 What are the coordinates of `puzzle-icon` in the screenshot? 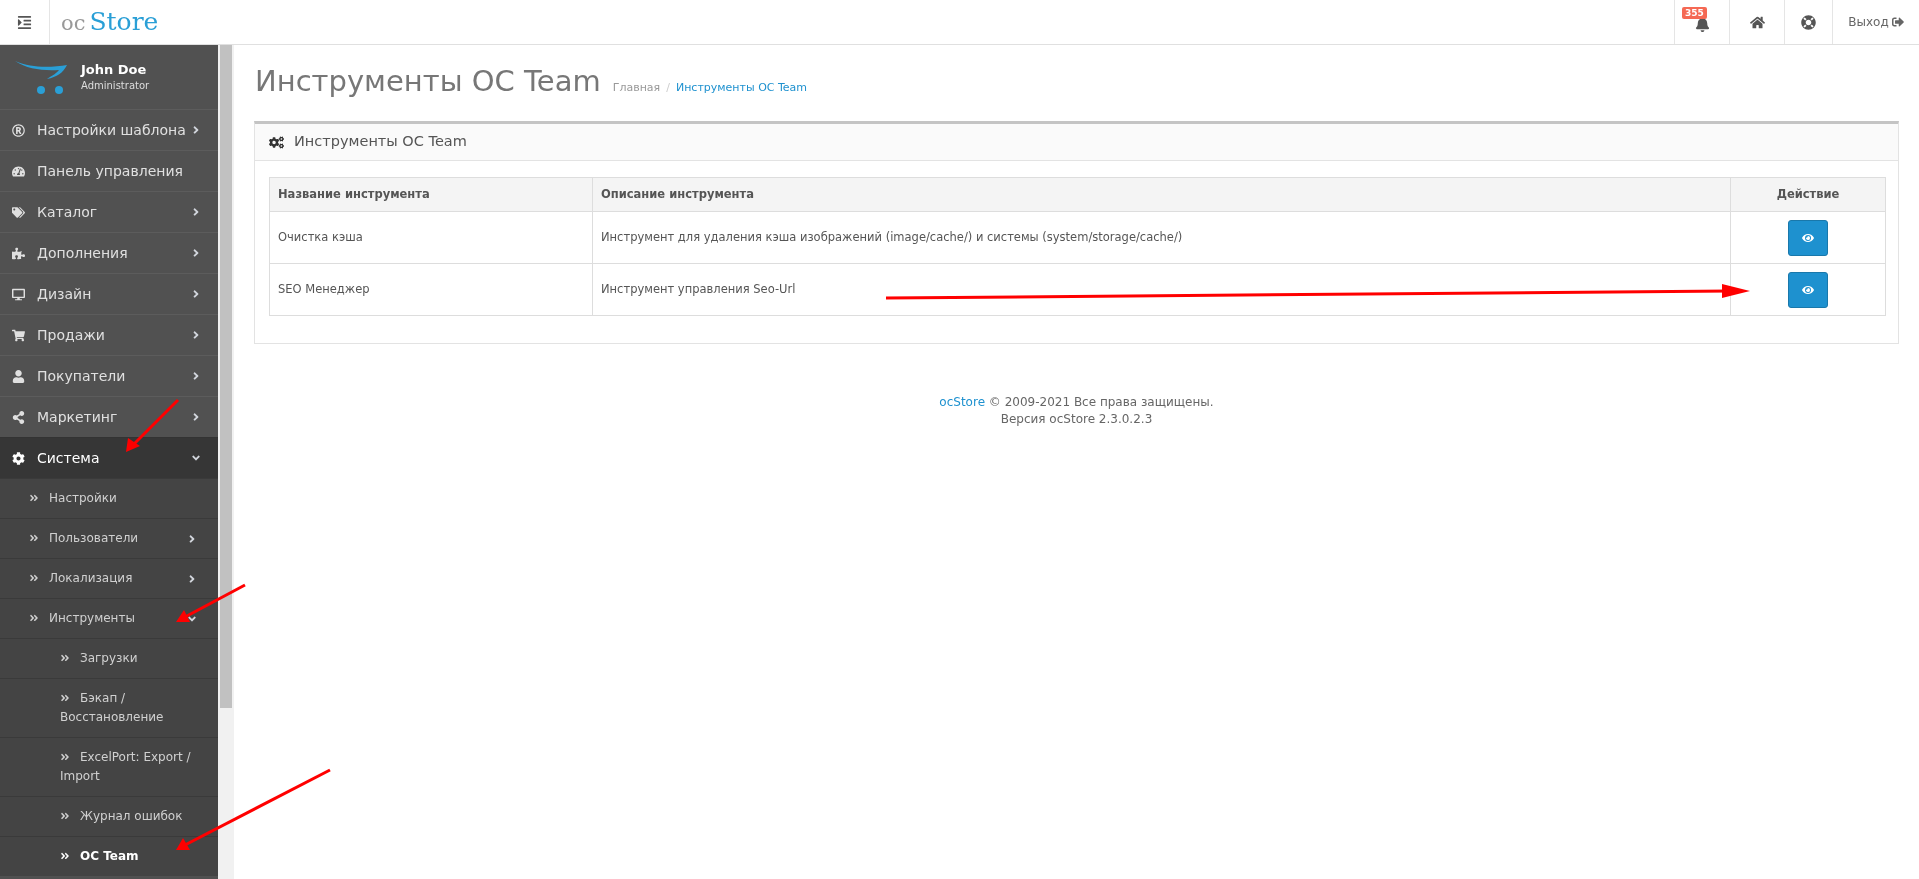 It's located at (18, 253).